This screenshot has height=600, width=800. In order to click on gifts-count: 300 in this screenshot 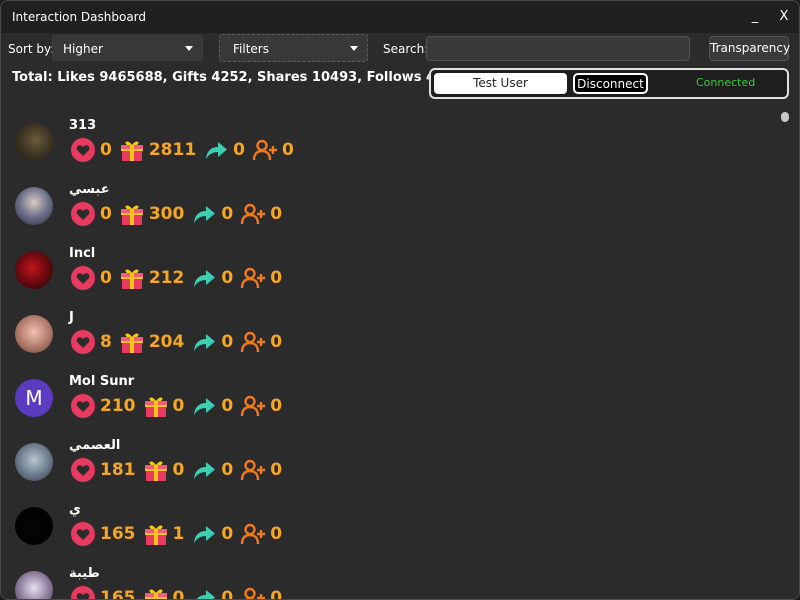, I will do `click(166, 214)`.